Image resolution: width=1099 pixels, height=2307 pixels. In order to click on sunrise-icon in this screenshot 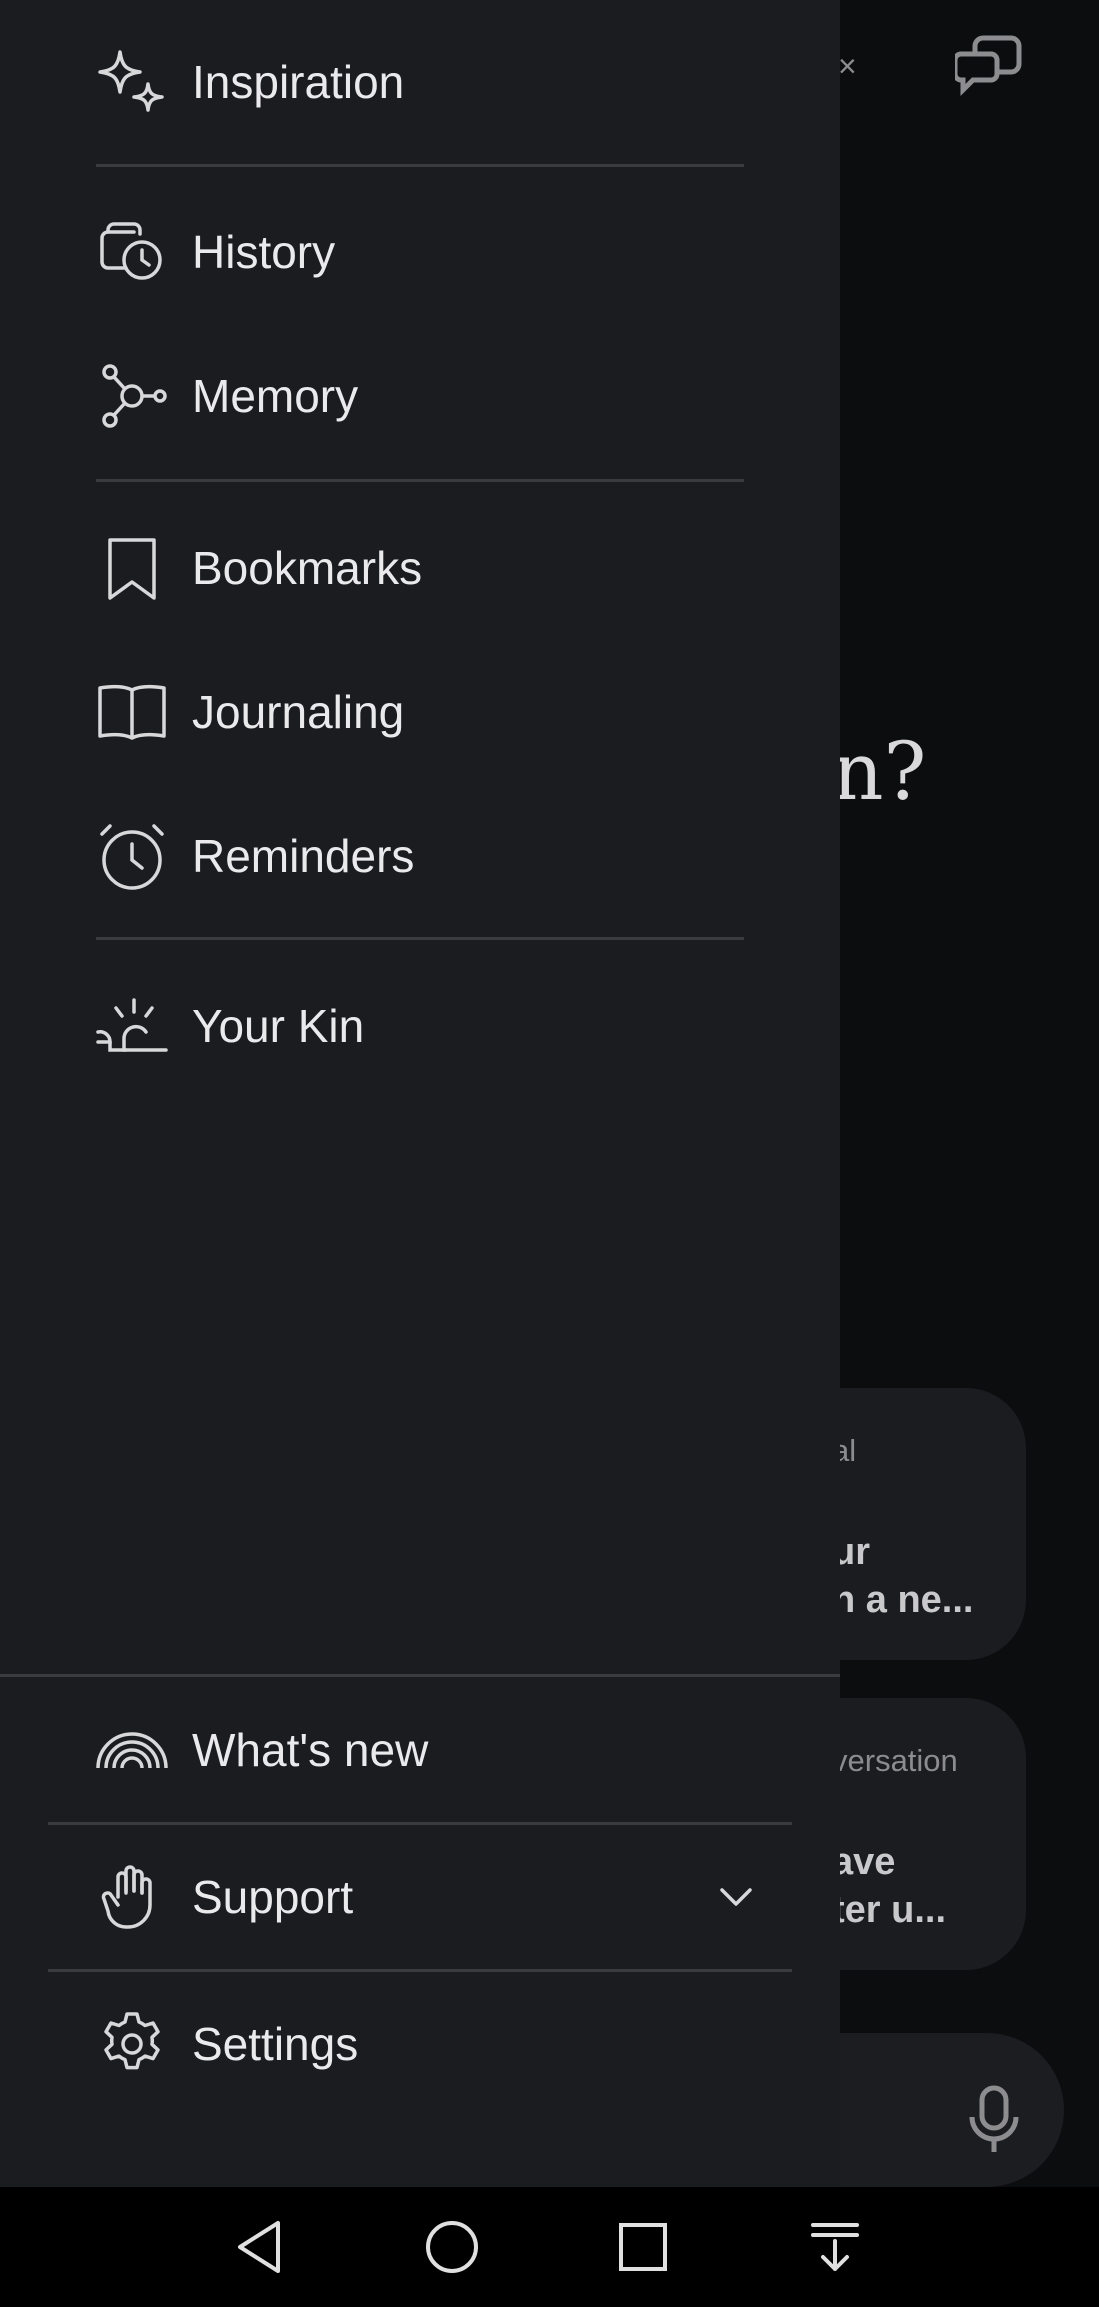, I will do `click(132, 1026)`.